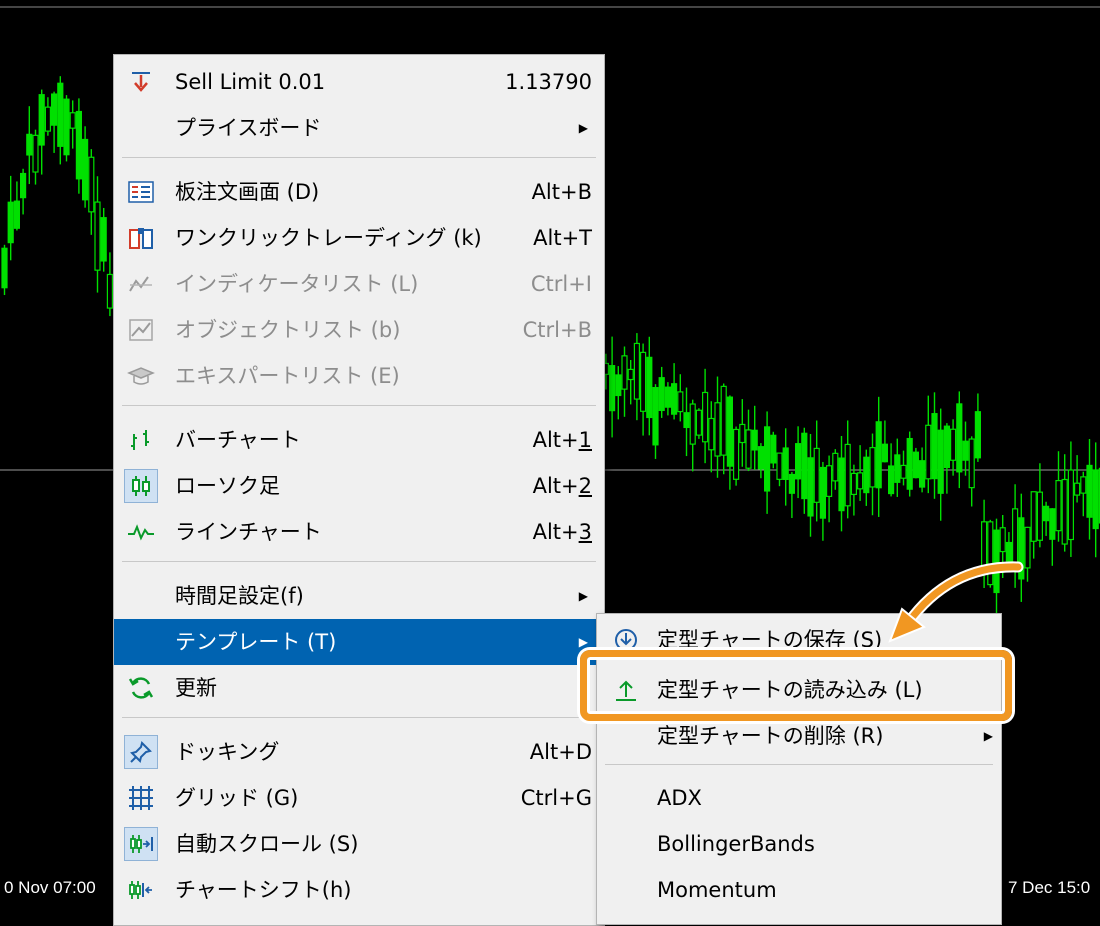  What do you see at coordinates (141, 284) in the screenshot?
I see `indicator-list-icon` at bounding box center [141, 284].